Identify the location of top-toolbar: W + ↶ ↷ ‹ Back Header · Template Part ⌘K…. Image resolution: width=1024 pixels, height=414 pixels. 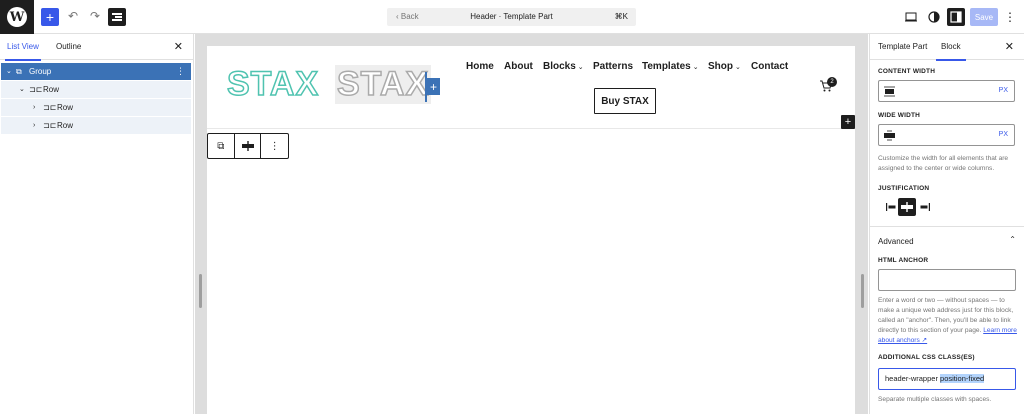
(512, 17).